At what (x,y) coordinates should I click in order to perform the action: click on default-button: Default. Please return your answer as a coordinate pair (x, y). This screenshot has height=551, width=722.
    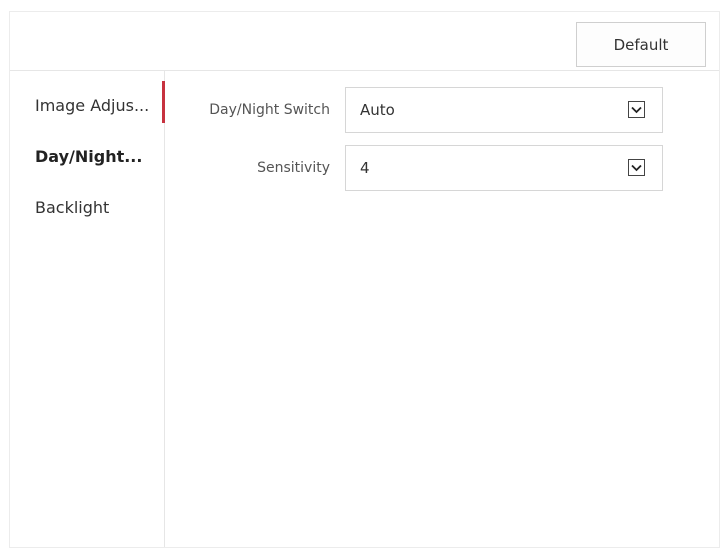
    Looking at the image, I should click on (641, 44).